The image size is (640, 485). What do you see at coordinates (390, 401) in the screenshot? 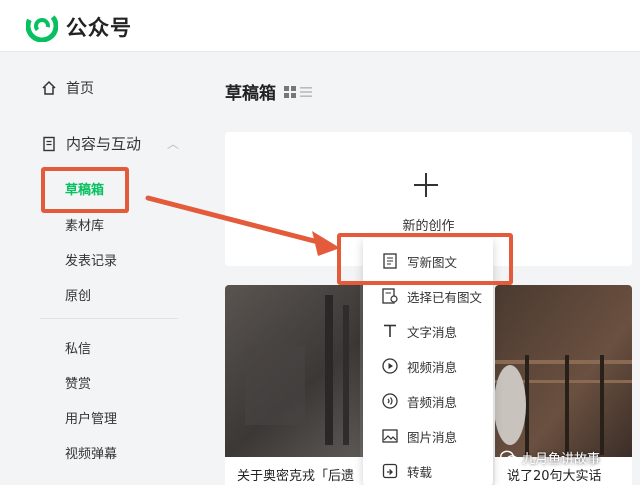
I see `audio-icon` at bounding box center [390, 401].